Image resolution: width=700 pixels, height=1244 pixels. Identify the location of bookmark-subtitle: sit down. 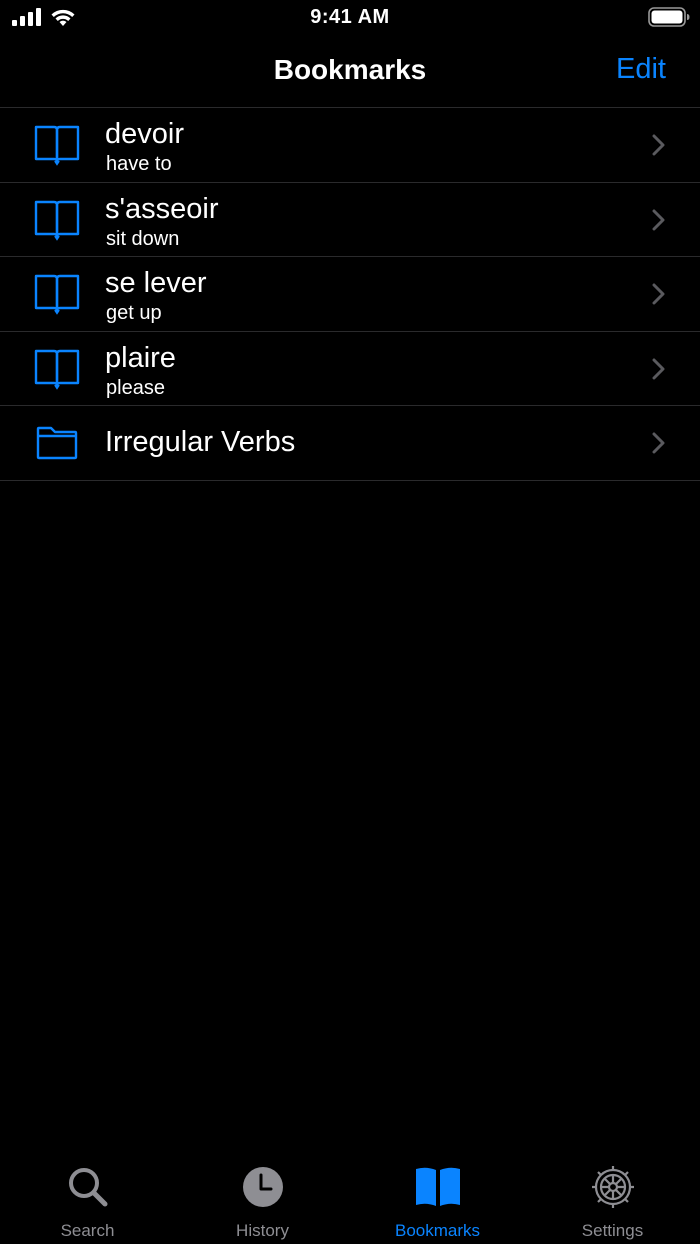
(143, 238).